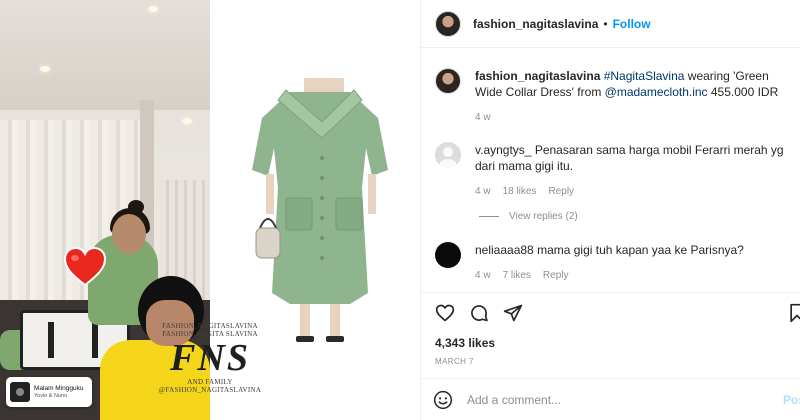  I want to click on paper-plane-icon, so click(513, 313).